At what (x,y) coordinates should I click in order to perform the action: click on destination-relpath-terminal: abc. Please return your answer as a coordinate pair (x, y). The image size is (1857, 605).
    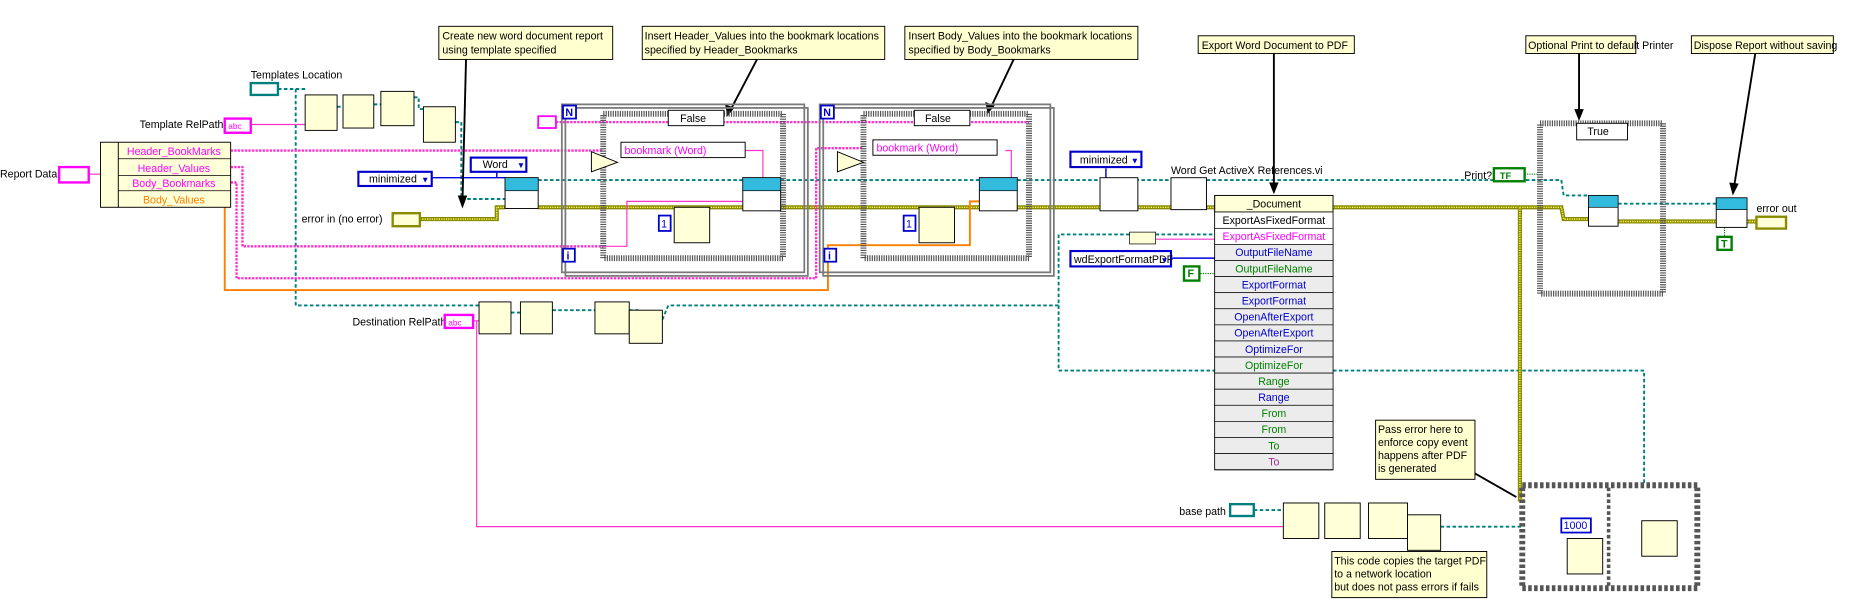
    Looking at the image, I should click on (459, 321).